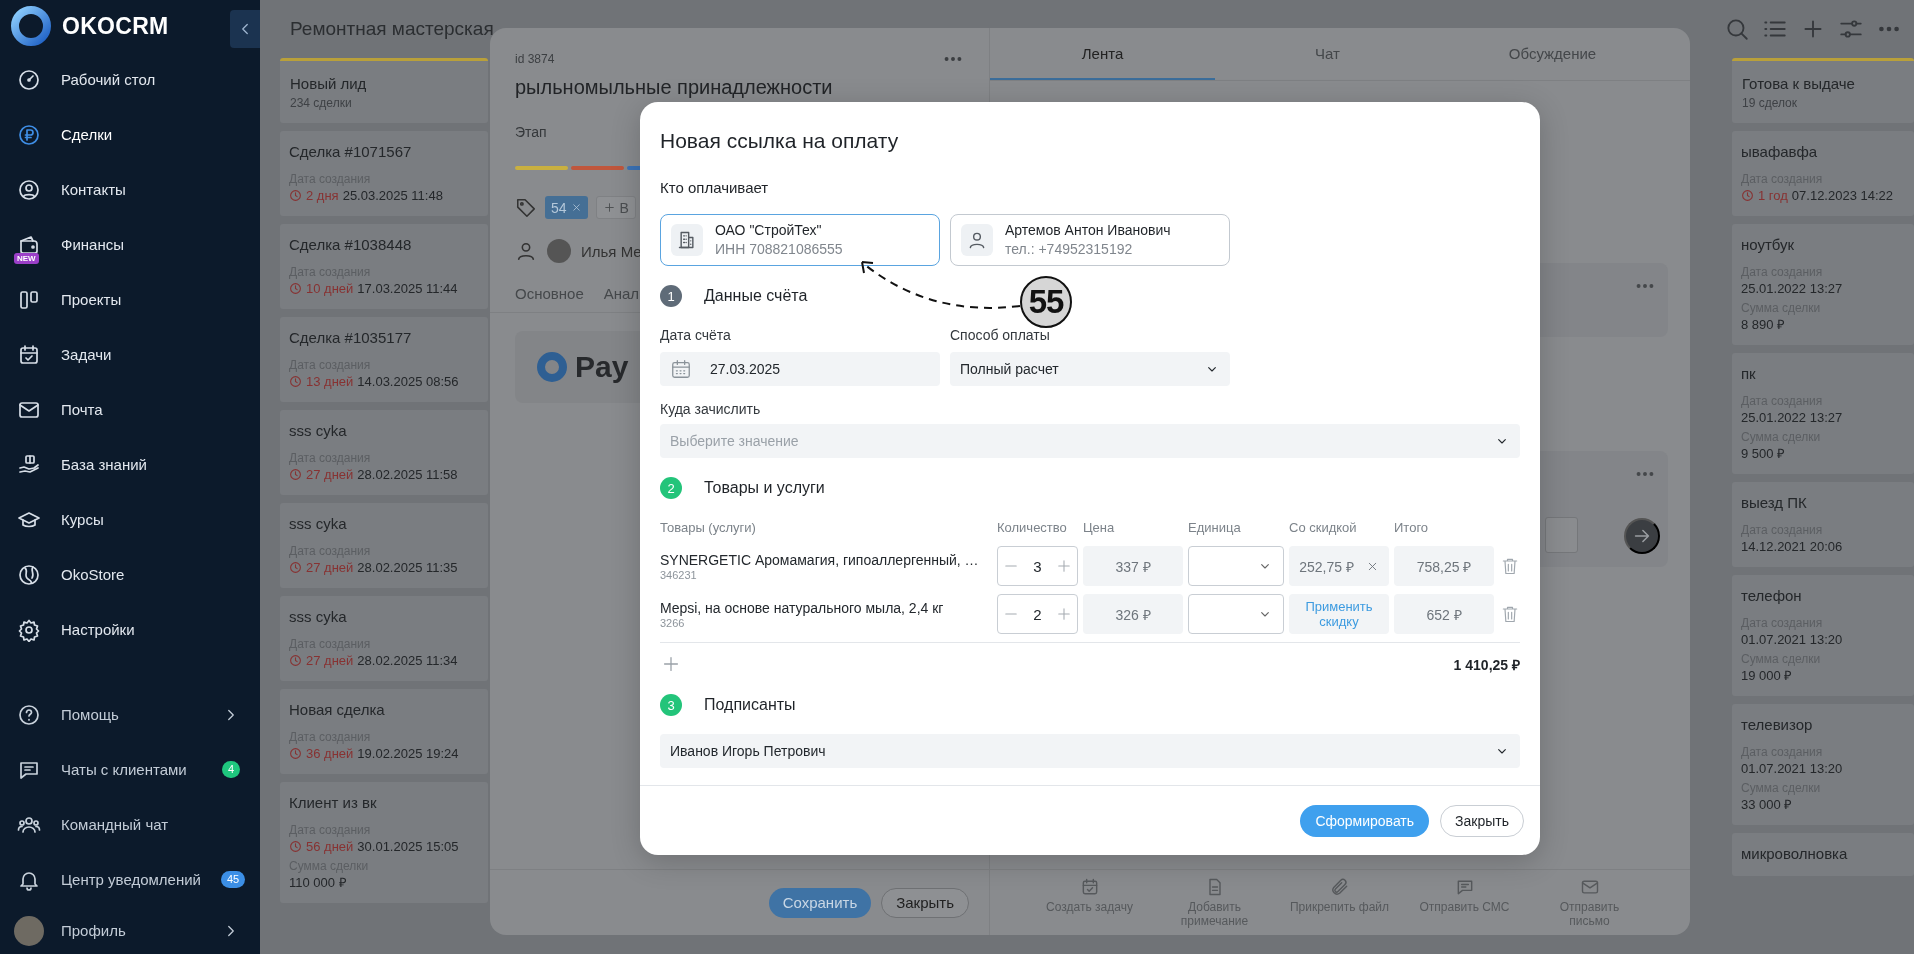 Image resolution: width=1914 pixels, height=954 pixels. I want to click on sidebar-item: Контакты, so click(130, 189).